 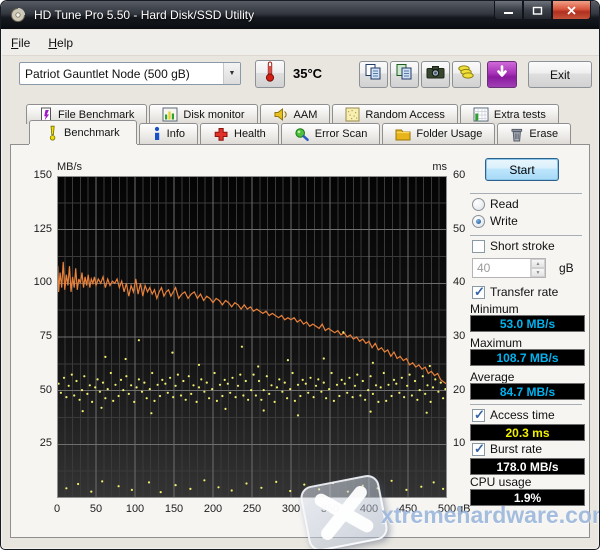 What do you see at coordinates (459, 282) in the screenshot?
I see `right-axis-tick: 40` at bounding box center [459, 282].